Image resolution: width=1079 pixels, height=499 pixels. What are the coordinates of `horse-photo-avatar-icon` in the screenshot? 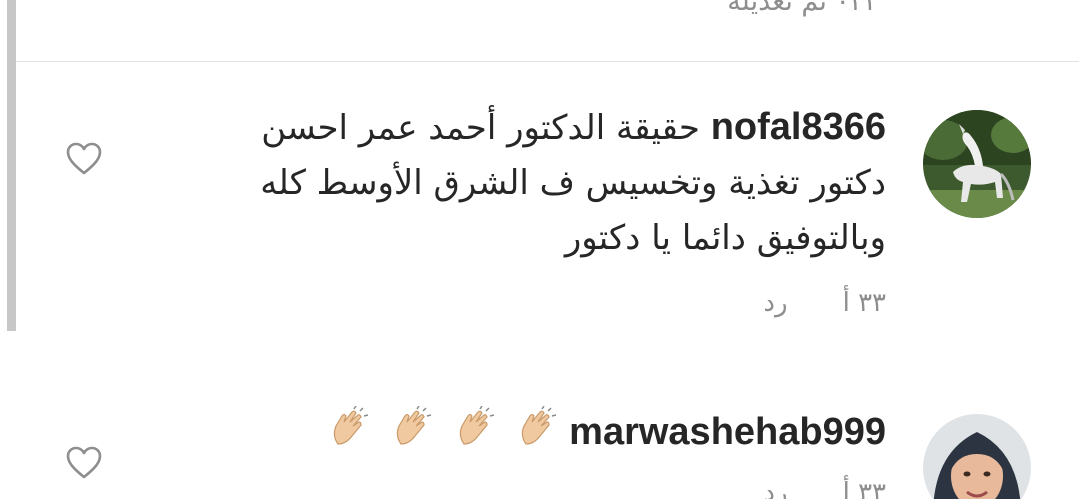 It's located at (977, 164).